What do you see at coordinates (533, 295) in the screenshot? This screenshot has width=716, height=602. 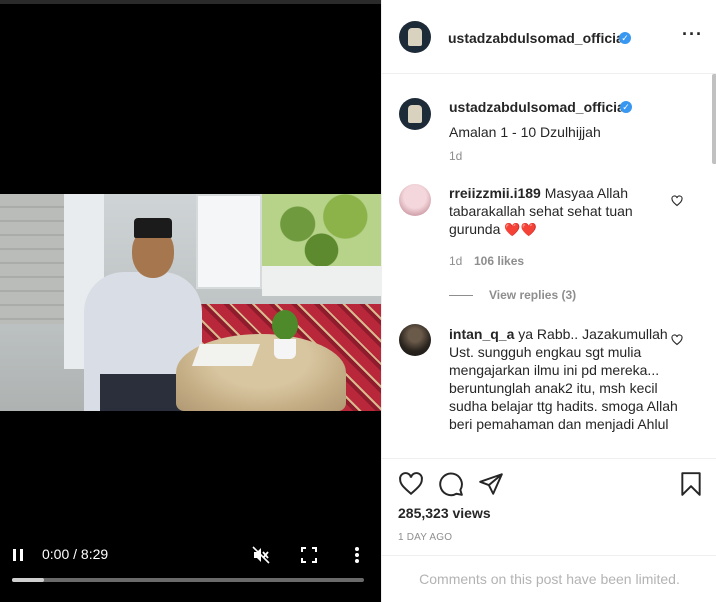 I see `view-replies-label: View replies (3)` at bounding box center [533, 295].